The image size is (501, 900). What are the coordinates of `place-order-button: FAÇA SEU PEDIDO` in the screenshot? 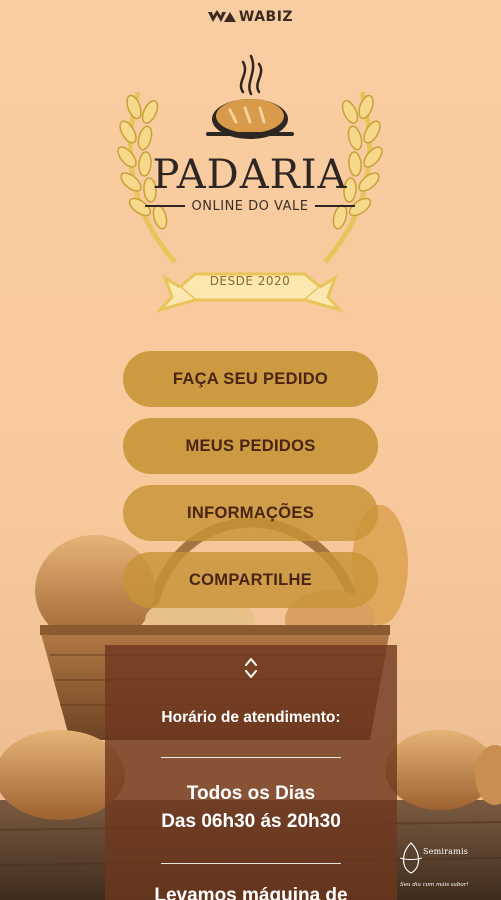 It's located at (250, 379).